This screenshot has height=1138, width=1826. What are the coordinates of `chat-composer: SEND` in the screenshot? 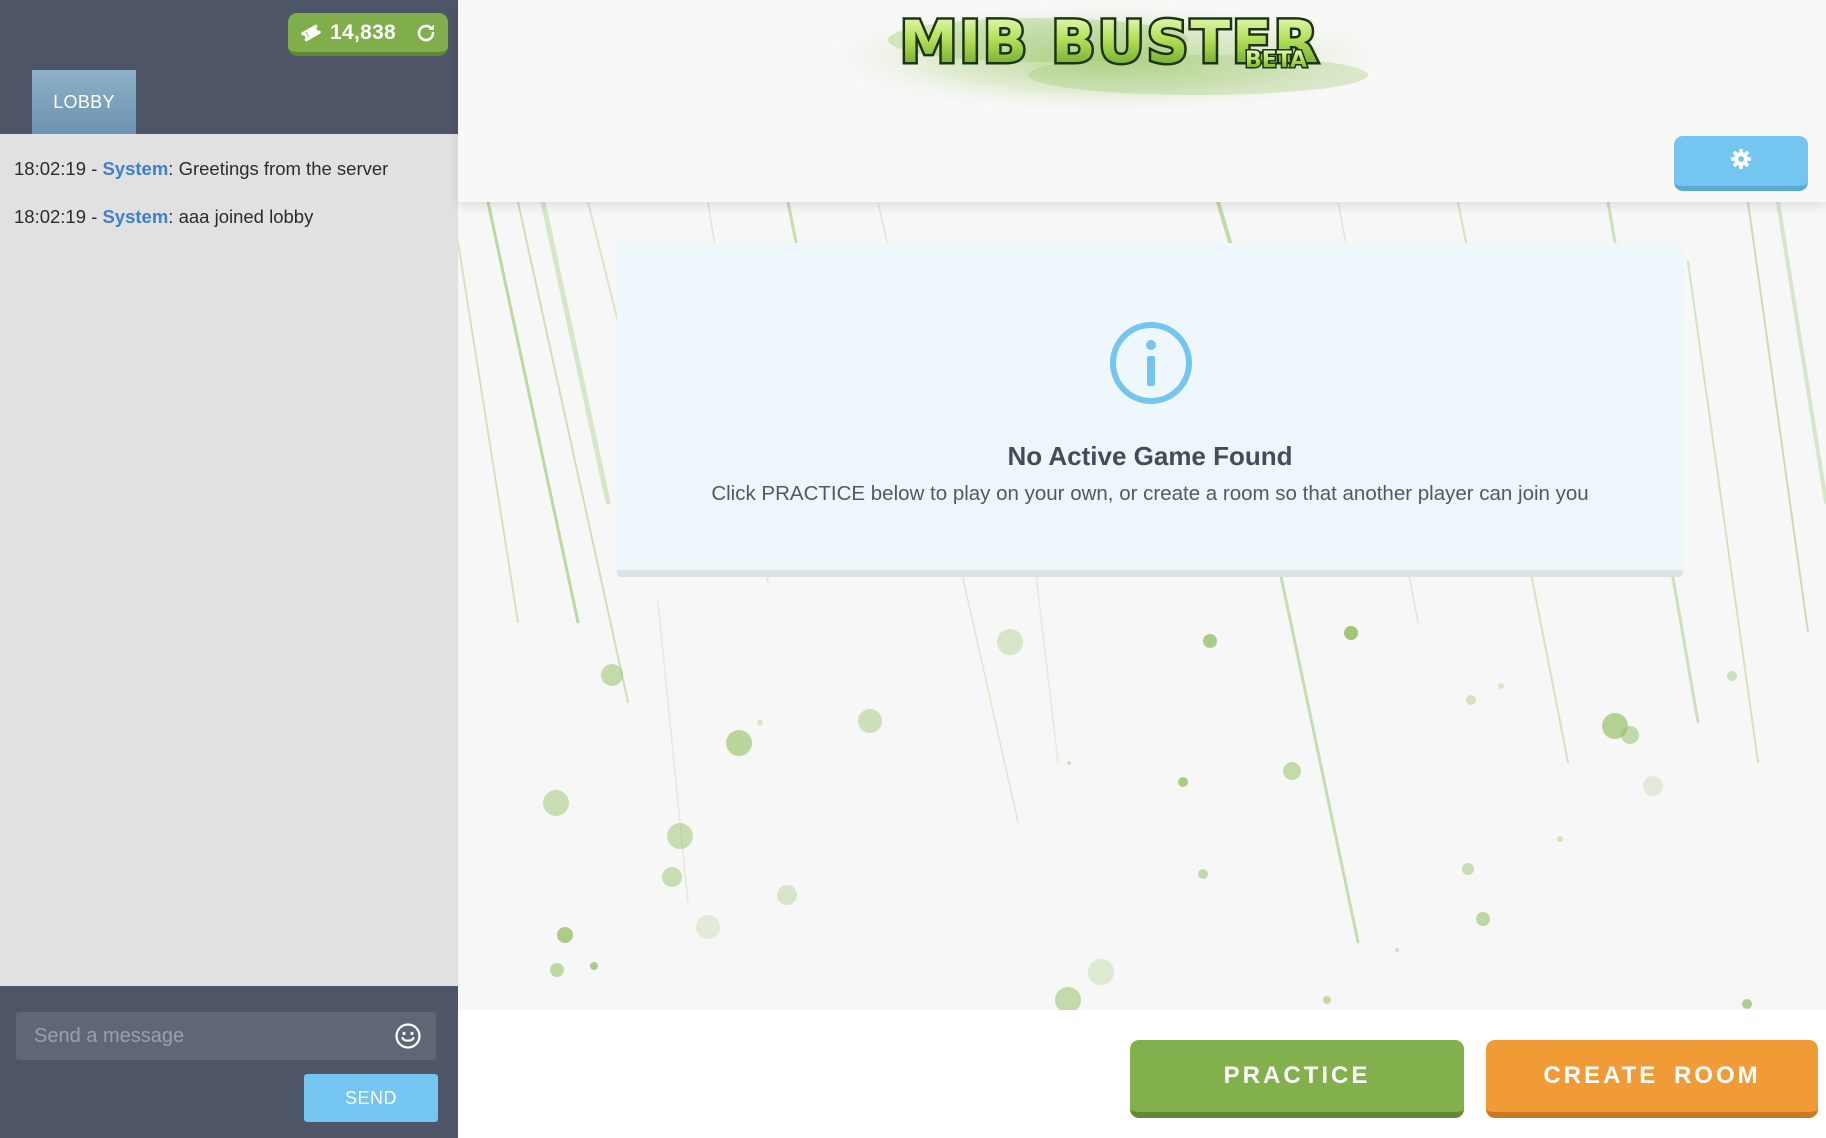 It's located at (229, 1062).